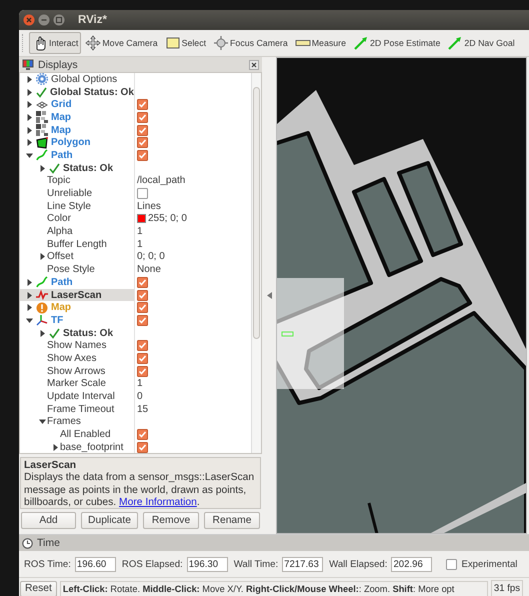  Describe the element at coordinates (93, 43) in the screenshot. I see `move-arrows-icon` at that location.